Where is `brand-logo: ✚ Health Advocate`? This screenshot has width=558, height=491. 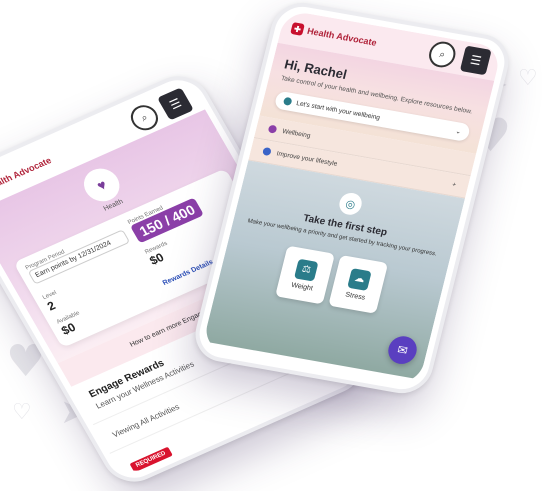
brand-logo: ✚ Health Advocate is located at coordinates (334, 35).